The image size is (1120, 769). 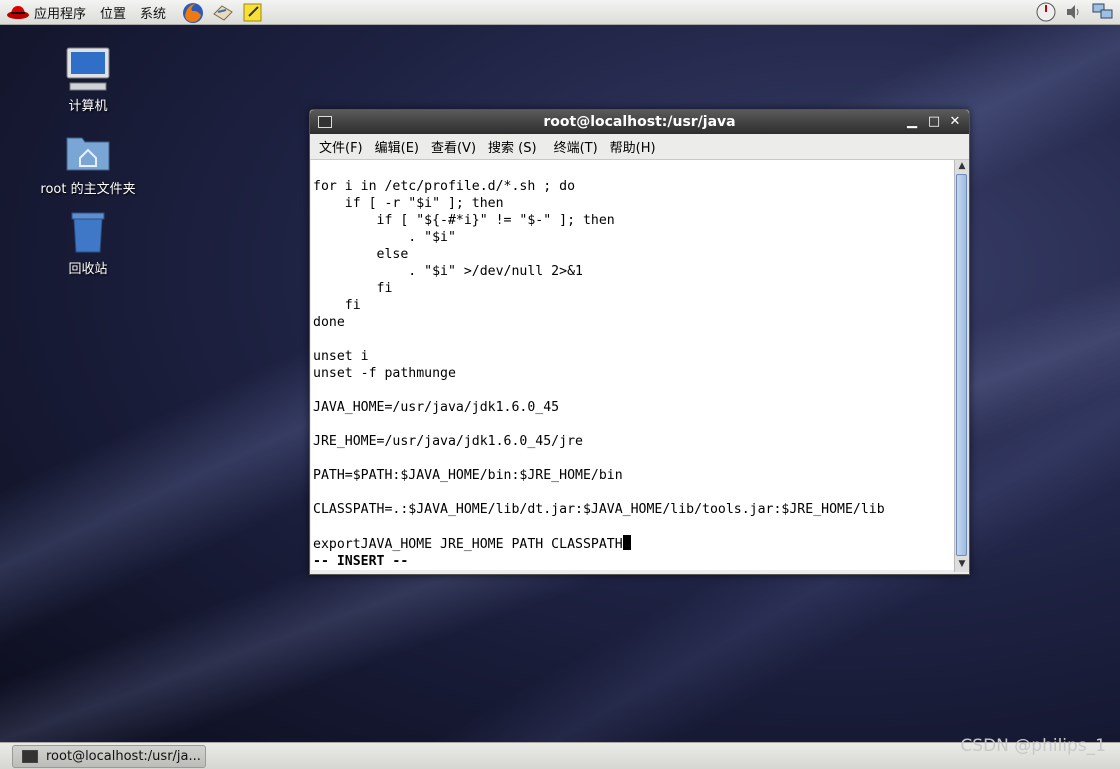 What do you see at coordinates (88, 189) in the screenshot?
I see `desktop-icon-label: root 的主文件夹` at bounding box center [88, 189].